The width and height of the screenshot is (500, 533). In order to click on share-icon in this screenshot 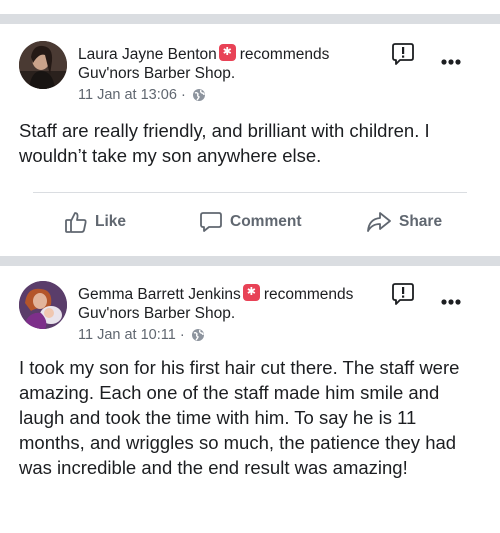, I will do `click(379, 222)`.